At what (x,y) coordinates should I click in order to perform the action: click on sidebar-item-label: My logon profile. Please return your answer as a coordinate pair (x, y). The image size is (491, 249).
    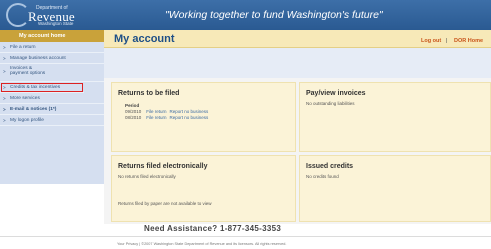
    Looking at the image, I should click on (27, 120).